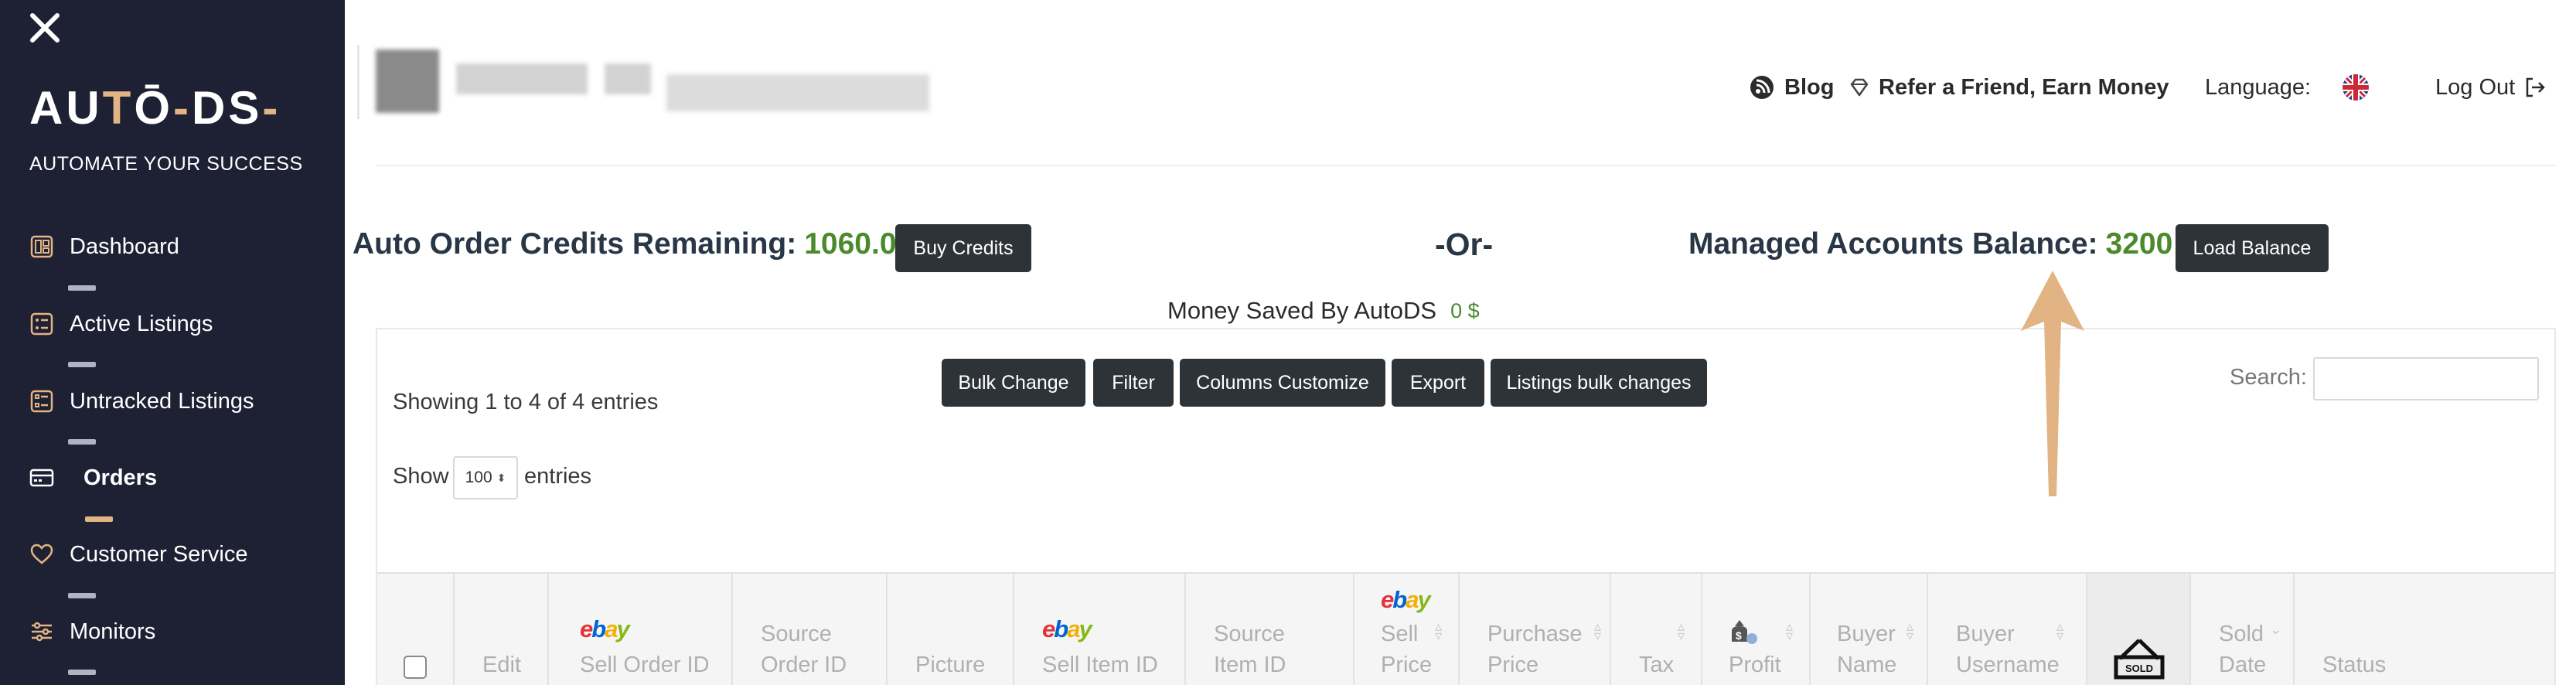  I want to click on search-input, so click(2426, 378).